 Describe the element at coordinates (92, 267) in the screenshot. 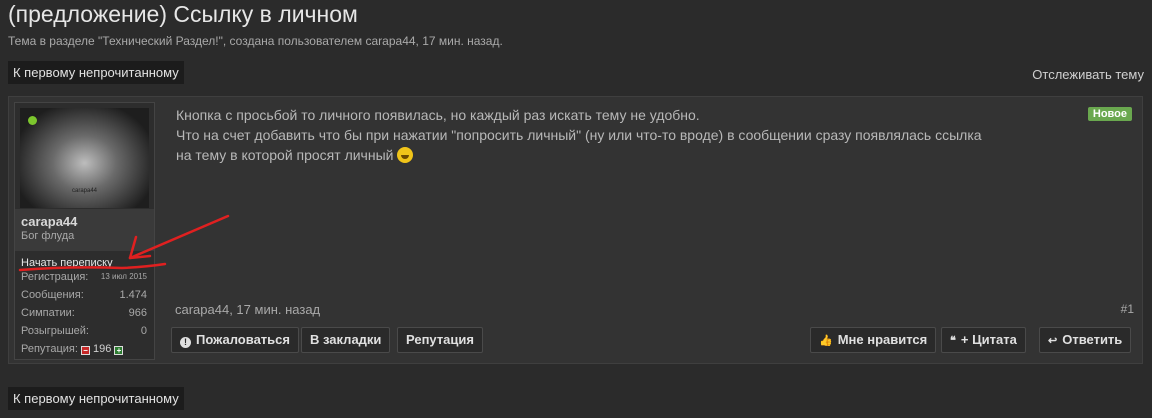

I see `annotation-underline` at that location.